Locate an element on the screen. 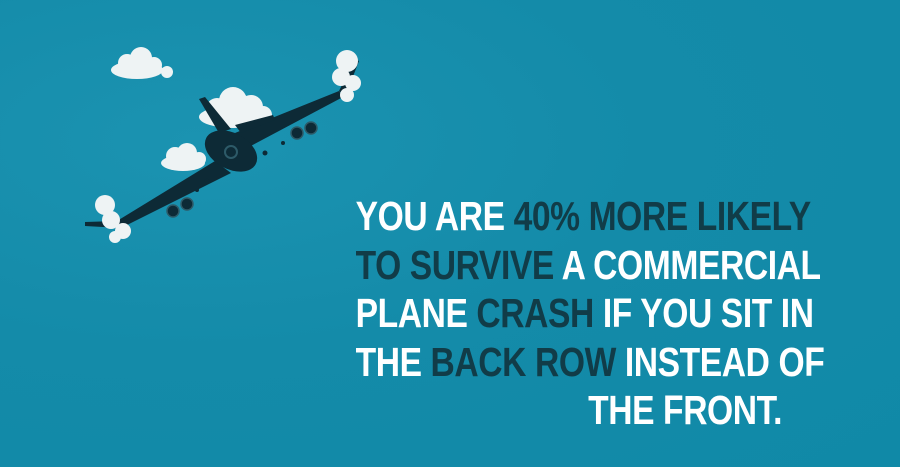 Image resolution: width=900 pixels, height=467 pixels. fact-text-segment: INSTEAD OF is located at coordinates (720, 361).